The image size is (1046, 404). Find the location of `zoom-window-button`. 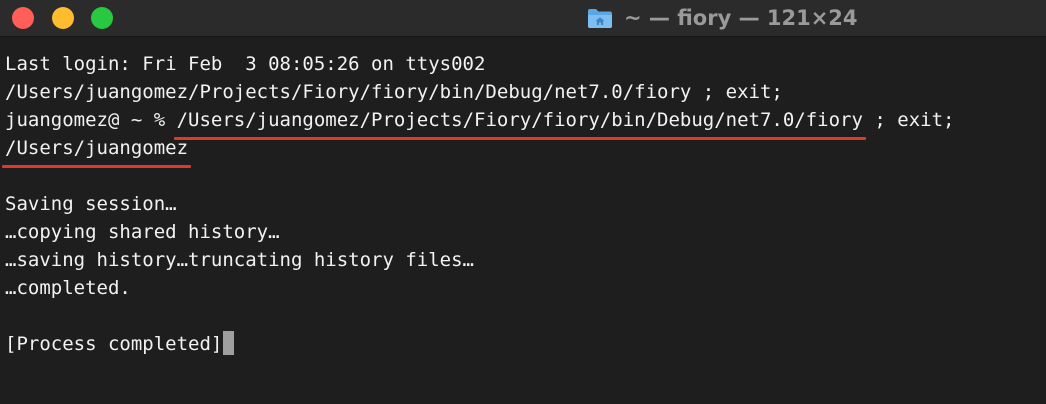

zoom-window-button is located at coordinates (102, 18).